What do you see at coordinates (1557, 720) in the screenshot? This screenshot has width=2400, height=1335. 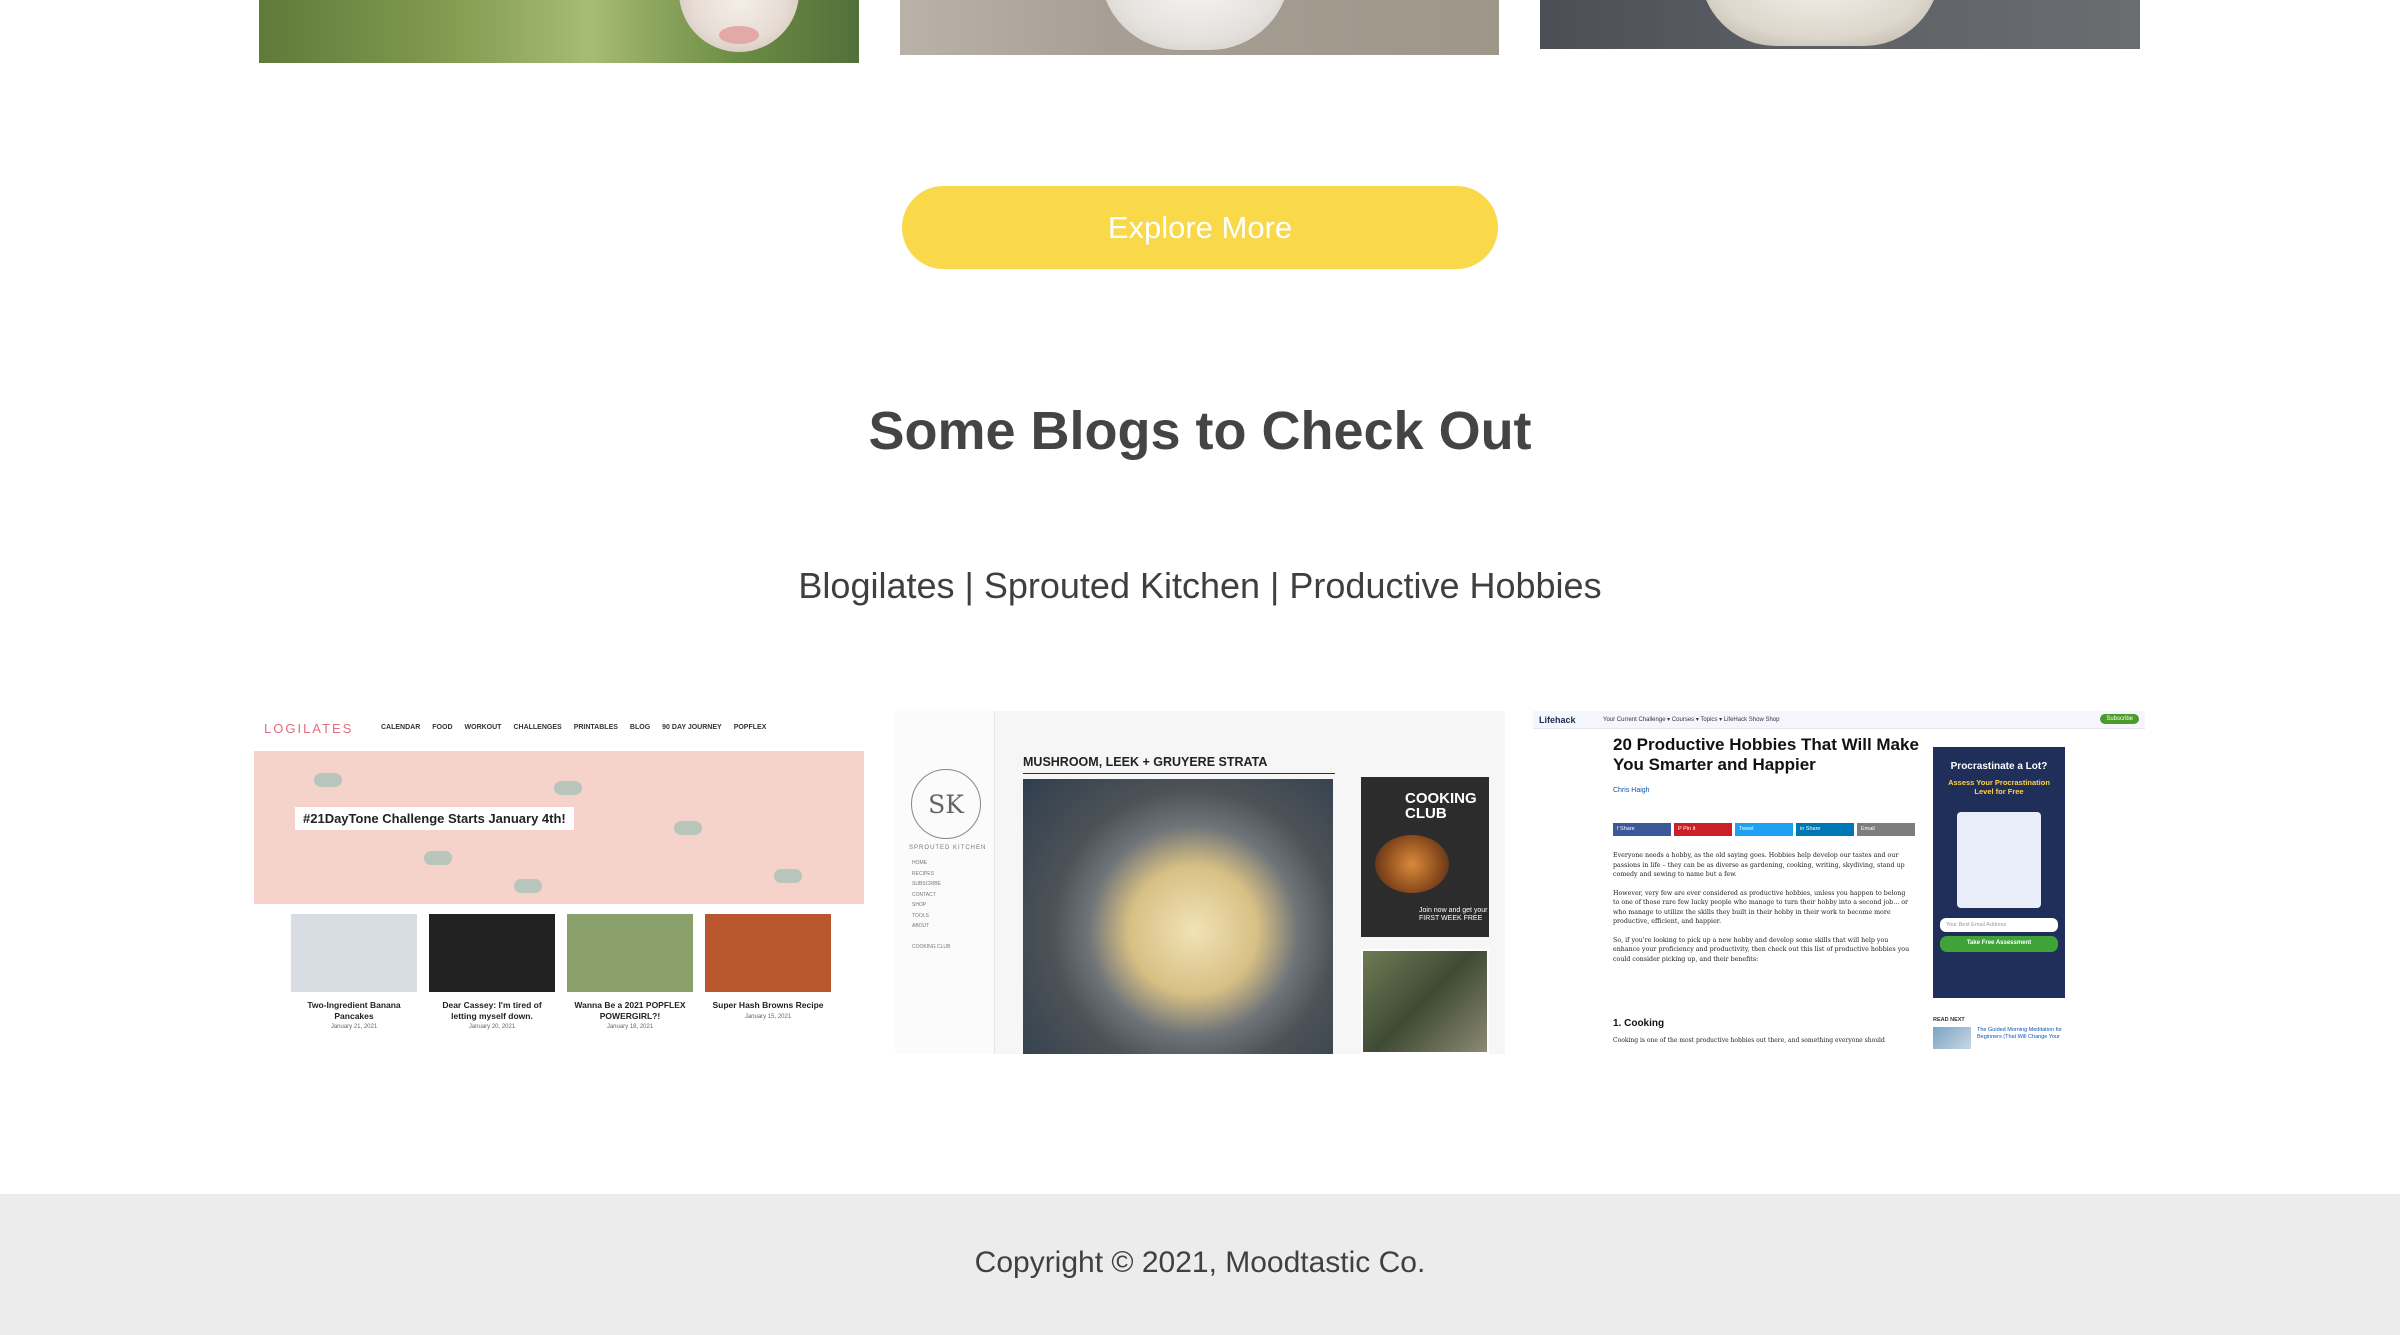 I see `lifehack-logo: Lifehack` at bounding box center [1557, 720].